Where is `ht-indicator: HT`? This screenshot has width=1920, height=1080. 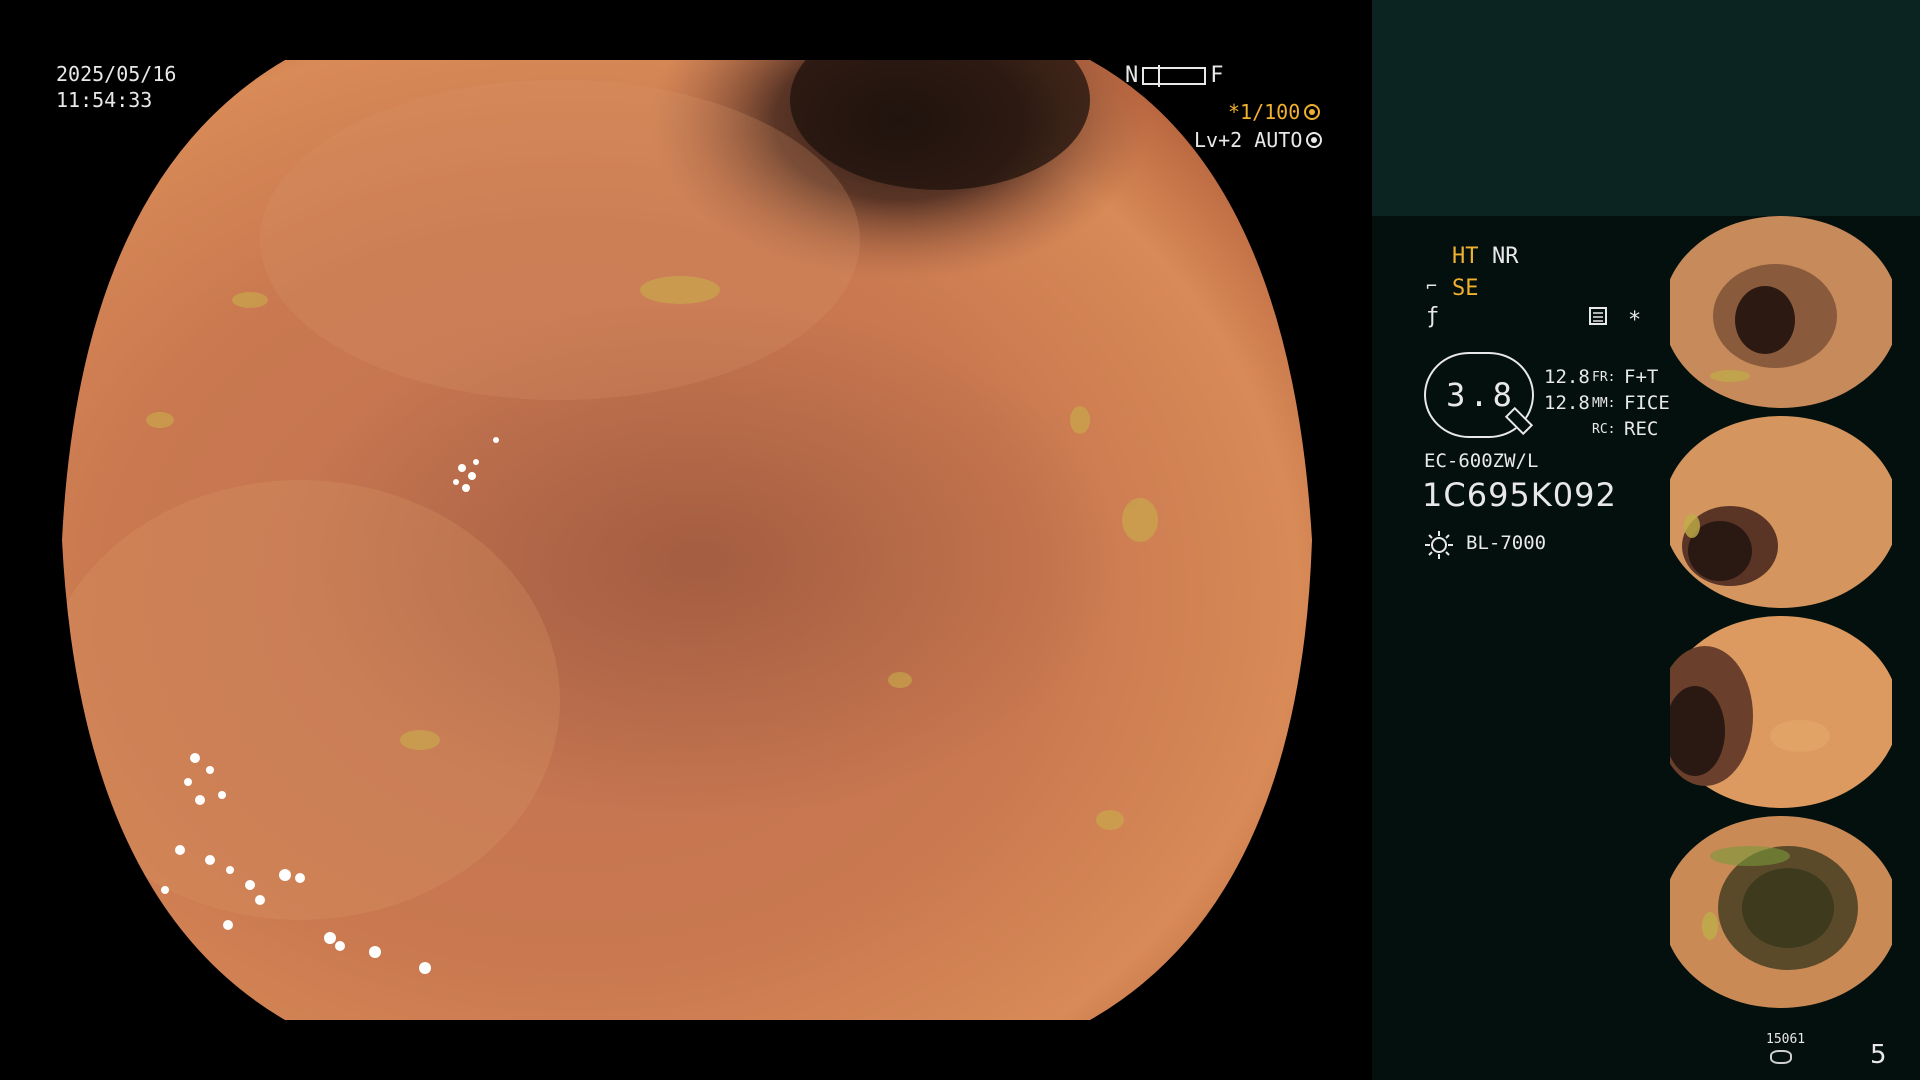
ht-indicator: HT is located at coordinates (1465, 256).